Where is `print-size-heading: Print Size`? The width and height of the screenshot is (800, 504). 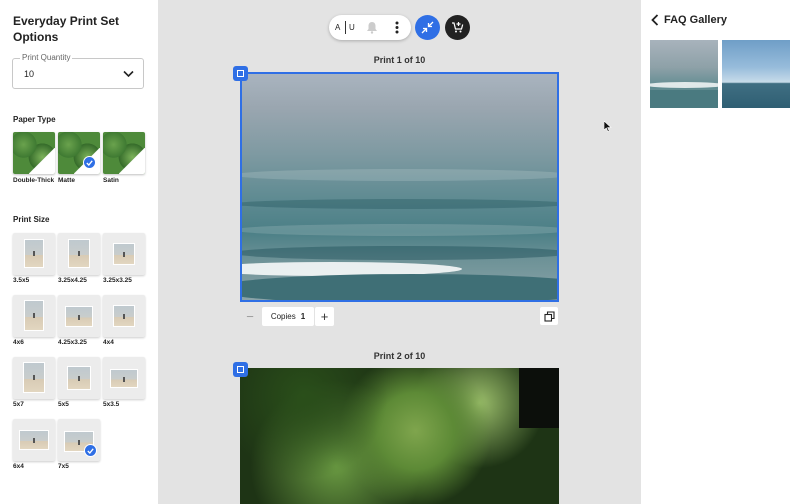 print-size-heading: Print Size is located at coordinates (31, 219).